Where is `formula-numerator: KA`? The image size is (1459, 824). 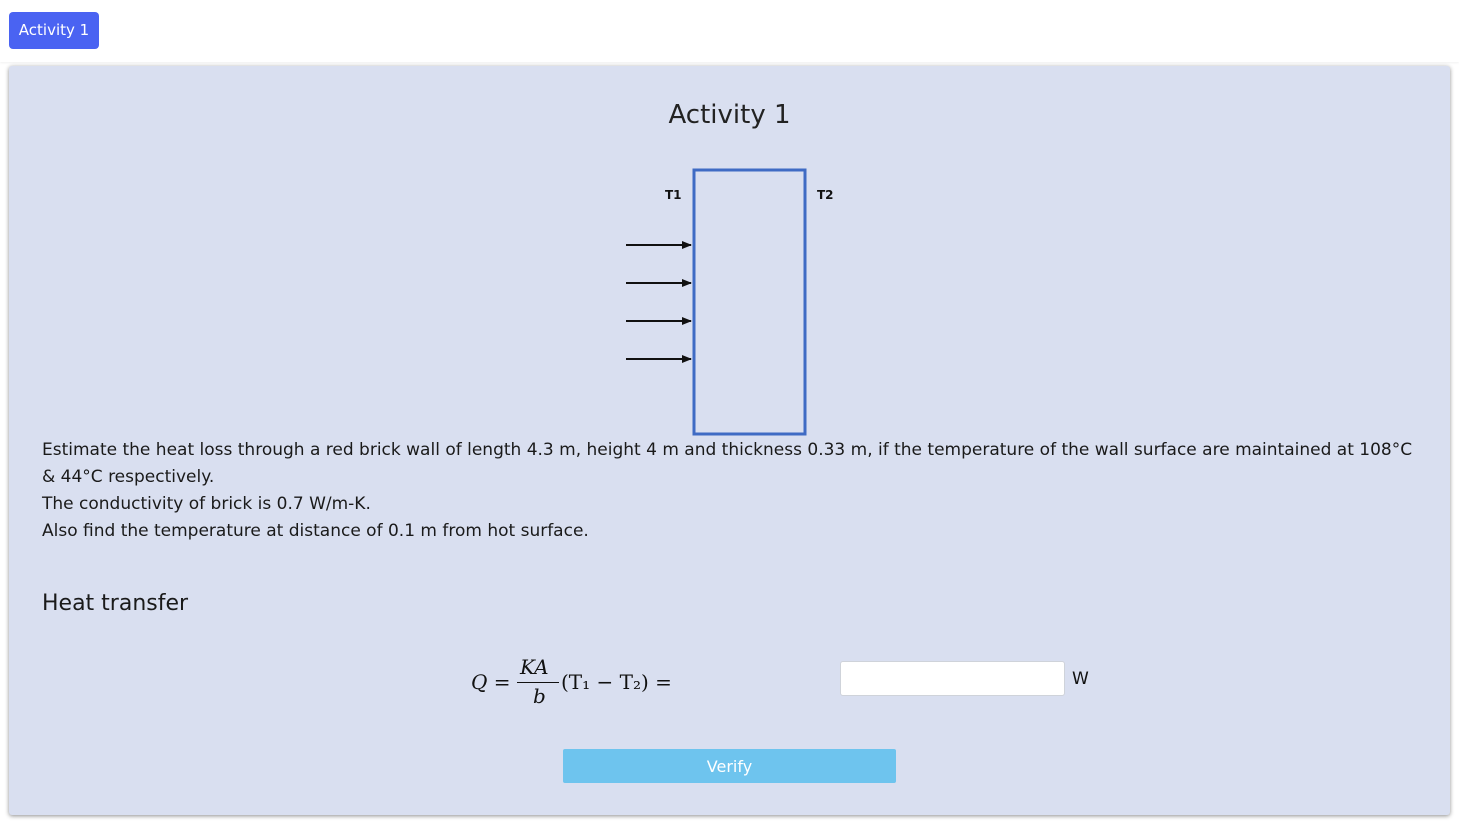 formula-numerator: KA is located at coordinates (534, 667).